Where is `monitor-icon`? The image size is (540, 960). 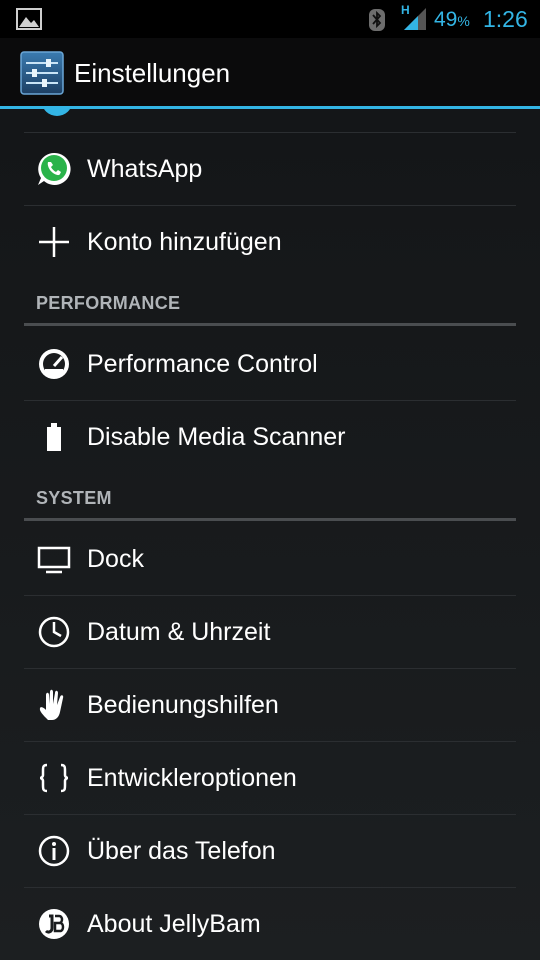
monitor-icon is located at coordinates (54, 560).